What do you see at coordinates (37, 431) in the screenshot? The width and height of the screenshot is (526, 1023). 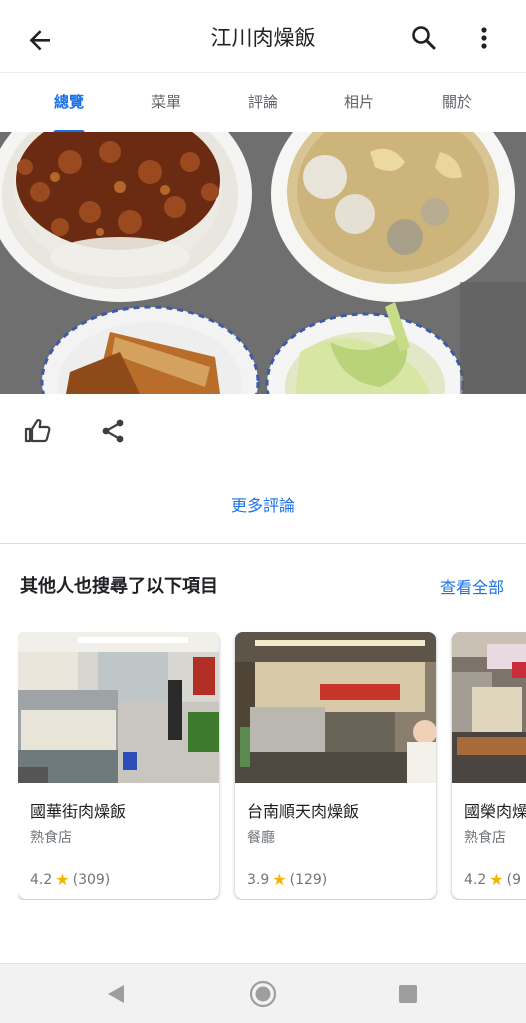 I see `thumb-up-icon` at bounding box center [37, 431].